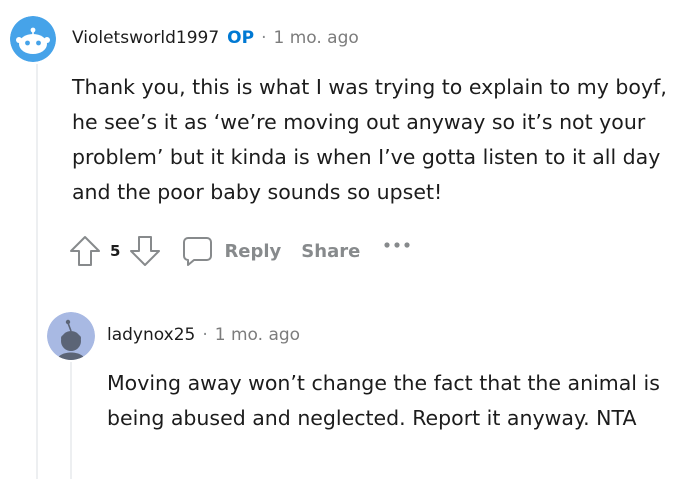 This screenshot has width=700, height=479. Describe the element at coordinates (145, 38) in the screenshot. I see `username-link: Violetsworld1997` at that location.